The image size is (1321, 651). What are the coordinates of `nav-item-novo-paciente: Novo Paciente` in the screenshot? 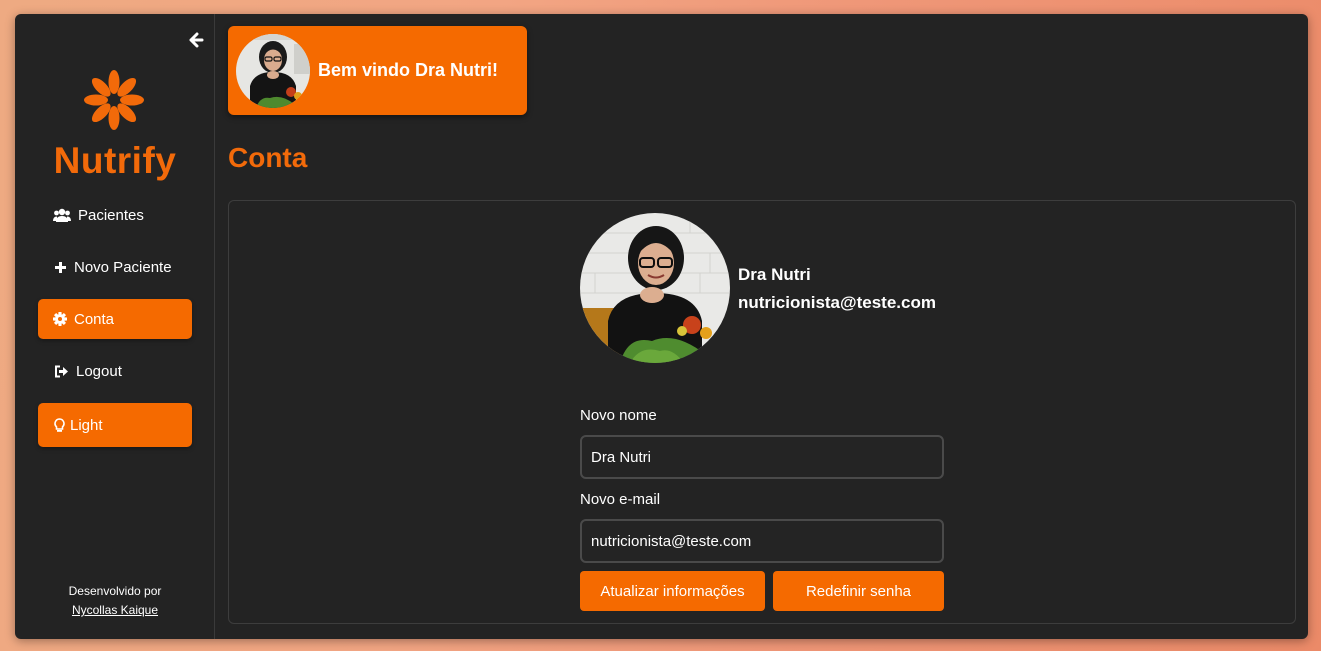 It's located at (115, 267).